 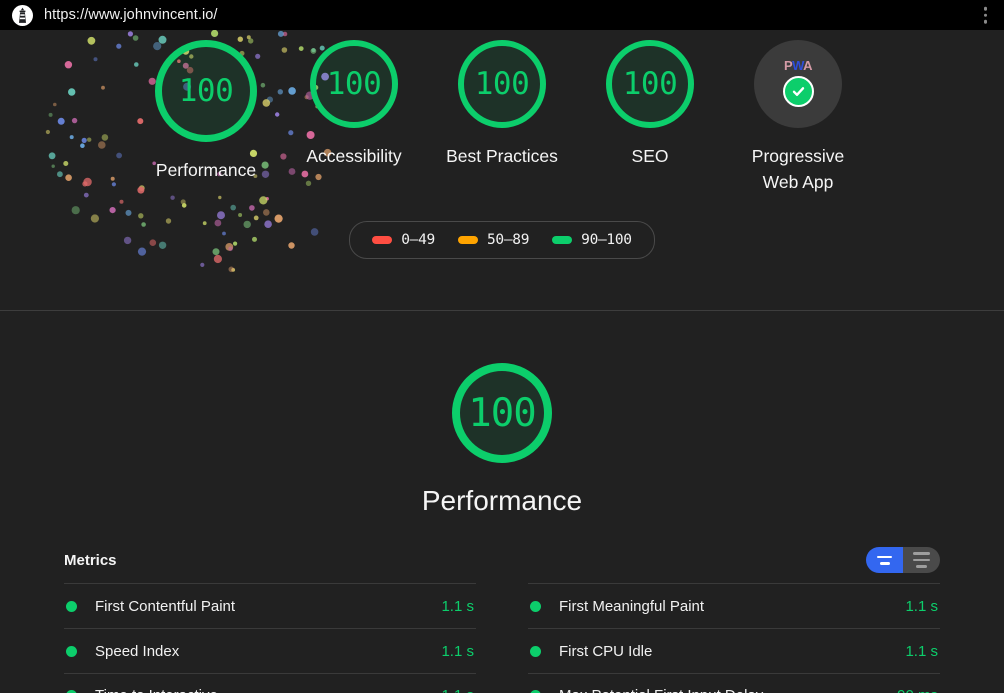 I want to click on gauge-label: Performance, so click(x=206, y=170).